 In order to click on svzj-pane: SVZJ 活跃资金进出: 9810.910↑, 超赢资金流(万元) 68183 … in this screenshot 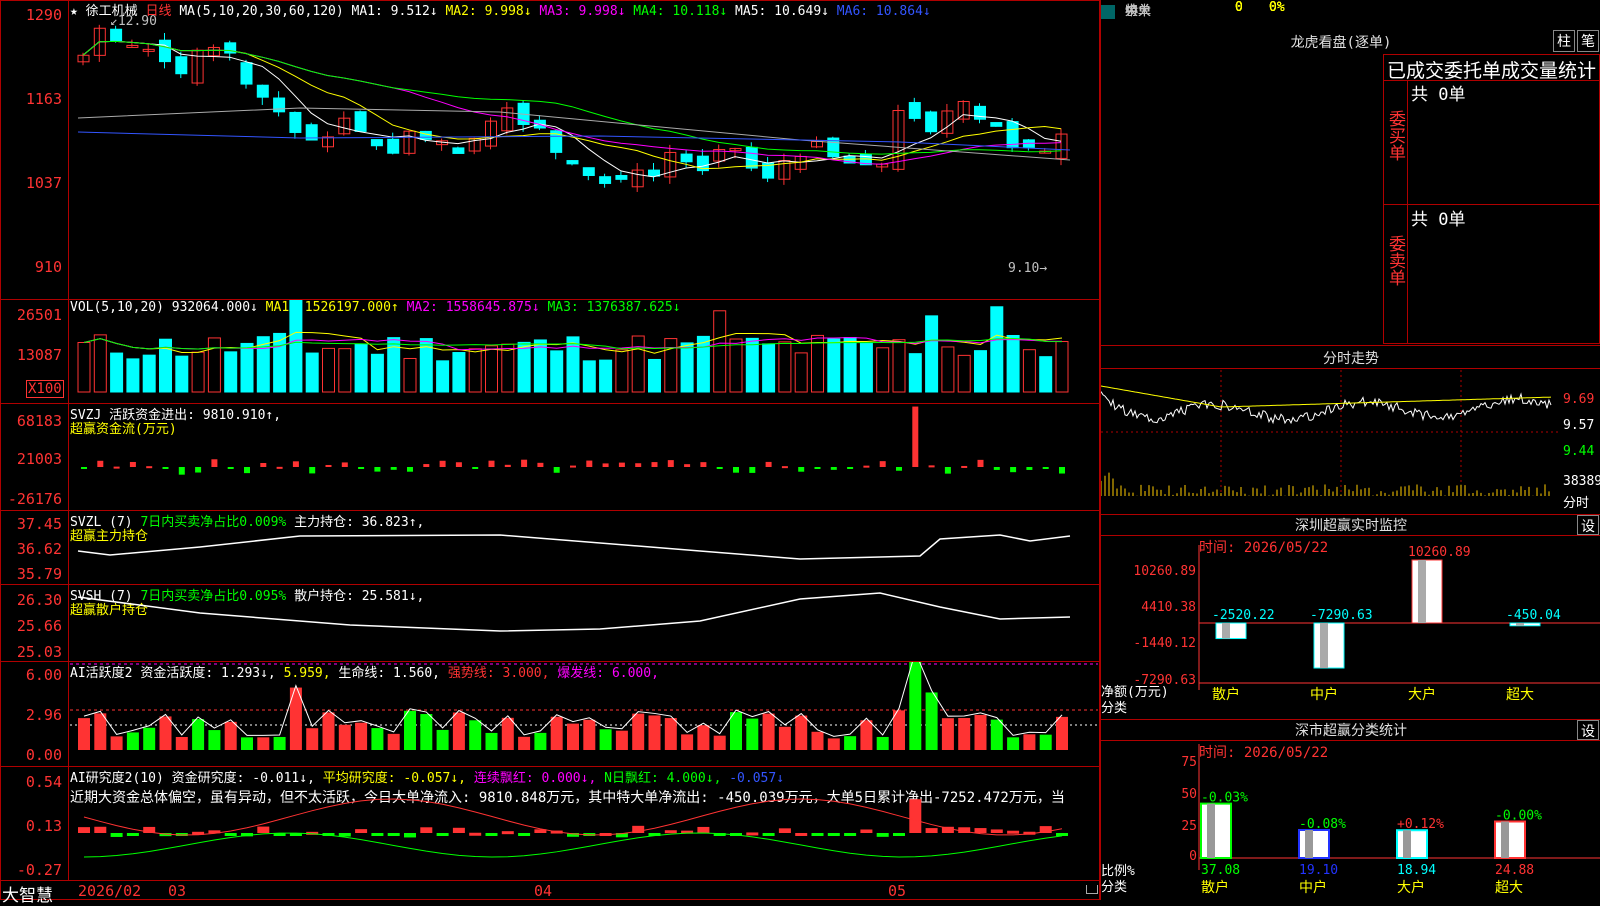, I will do `click(550, 457)`.